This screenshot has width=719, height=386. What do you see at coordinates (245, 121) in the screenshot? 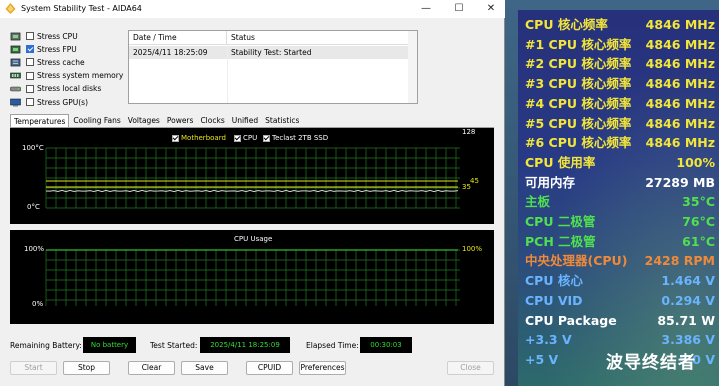
I see `tab-unified: Unified` at bounding box center [245, 121].